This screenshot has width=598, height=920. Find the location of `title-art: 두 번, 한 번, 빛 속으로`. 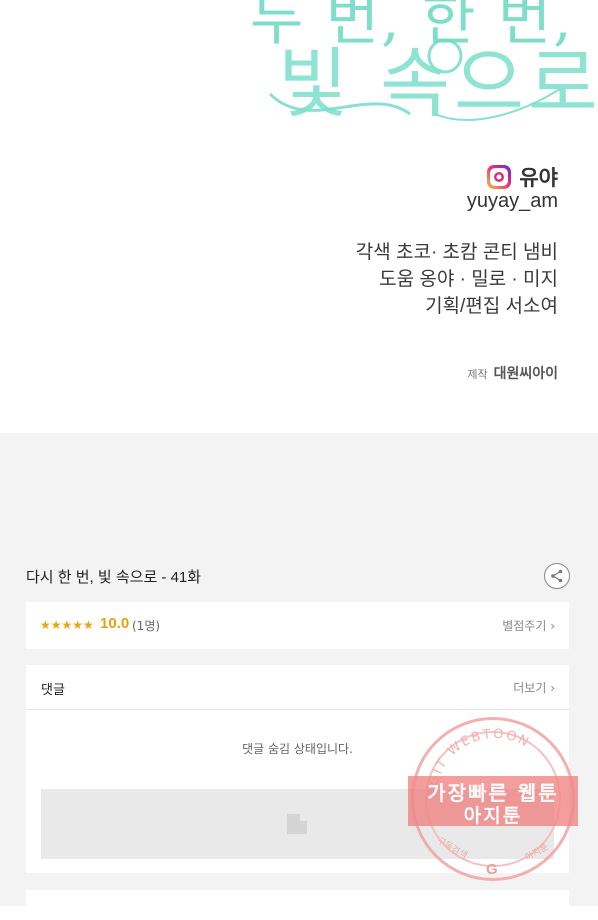

title-art: 두 번, 한 번, 빛 속으로 is located at coordinates (424, 72).